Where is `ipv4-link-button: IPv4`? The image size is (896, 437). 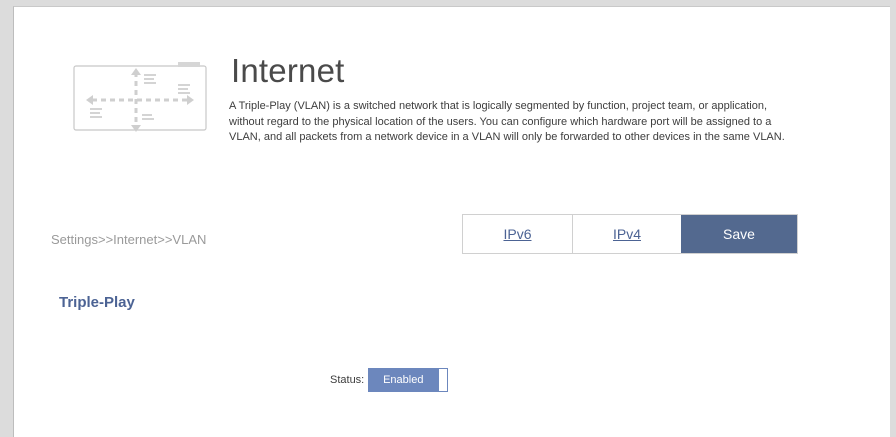
ipv4-link-button: IPv4 is located at coordinates (626, 234).